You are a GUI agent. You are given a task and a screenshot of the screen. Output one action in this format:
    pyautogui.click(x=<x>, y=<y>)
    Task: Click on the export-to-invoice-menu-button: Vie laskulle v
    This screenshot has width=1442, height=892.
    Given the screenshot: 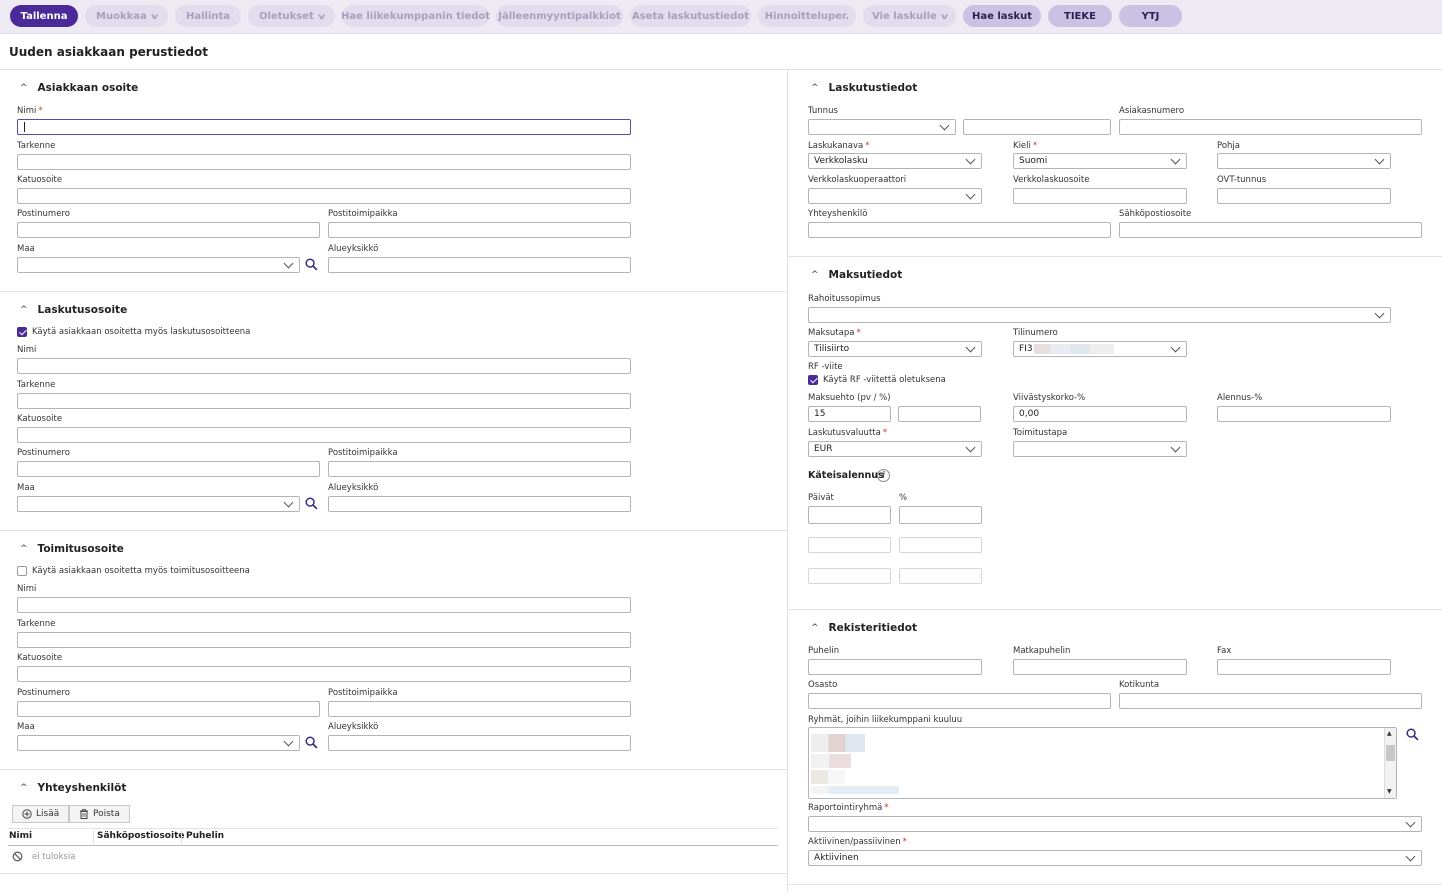 What is the action you would take?
    pyautogui.click(x=909, y=16)
    